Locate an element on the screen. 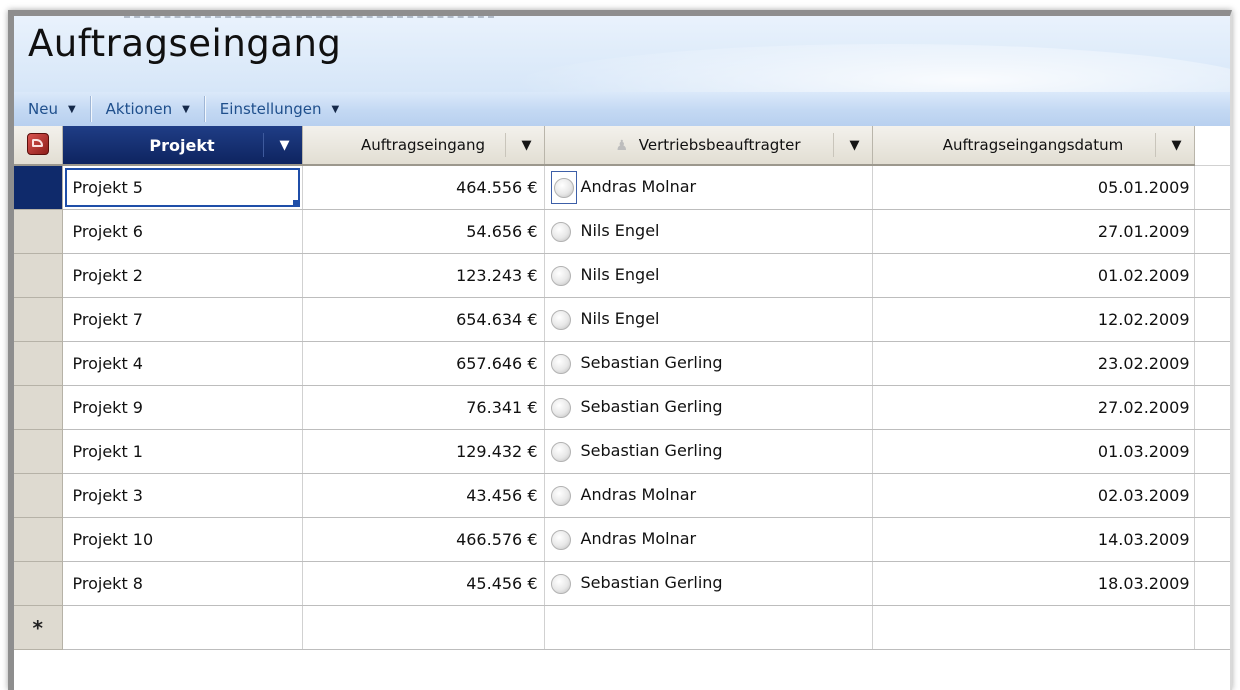  vertrieb-cell-new is located at coordinates (708, 627).